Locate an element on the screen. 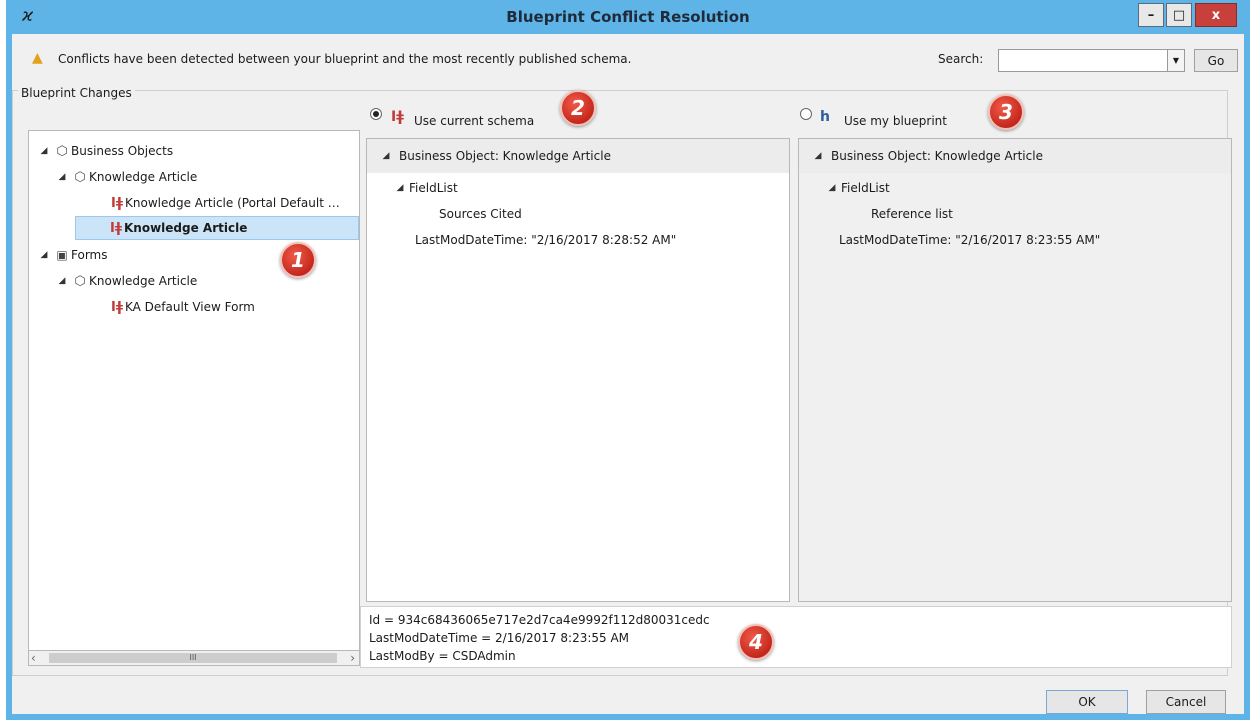 The image size is (1254, 724). tree-item-knowledge-article: ◢ ⬡ Knowledge Article is located at coordinates (125, 177).